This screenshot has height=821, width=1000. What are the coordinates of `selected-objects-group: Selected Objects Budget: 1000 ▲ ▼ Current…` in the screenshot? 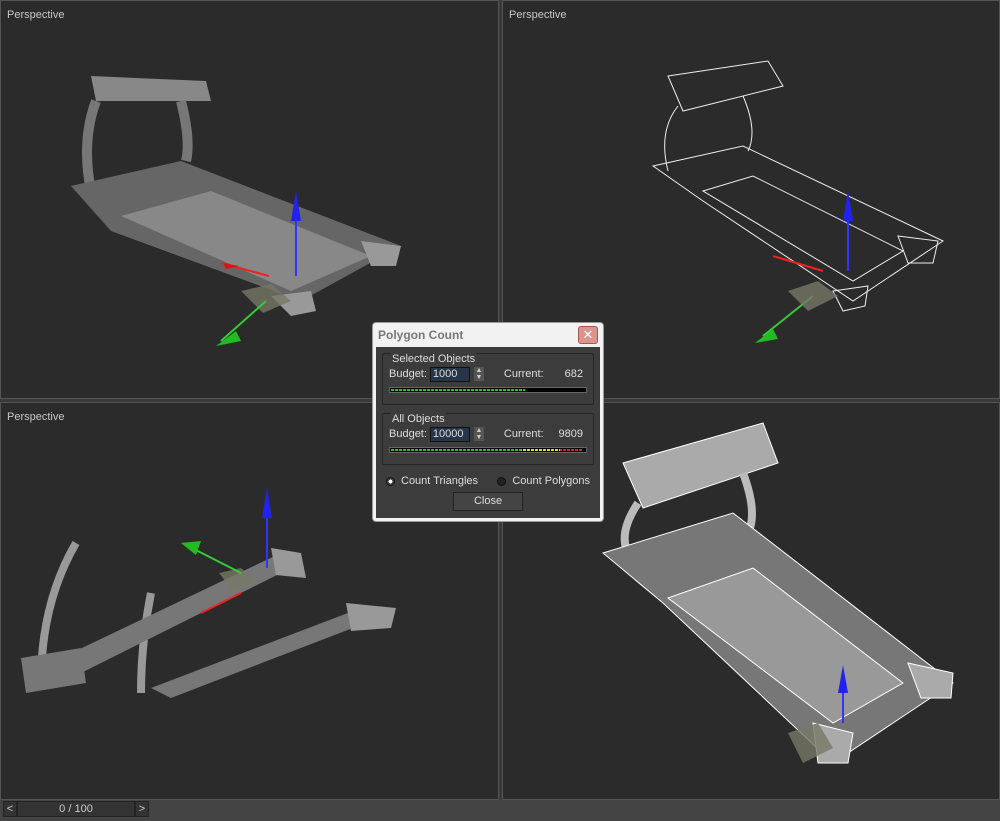 It's located at (488, 379).